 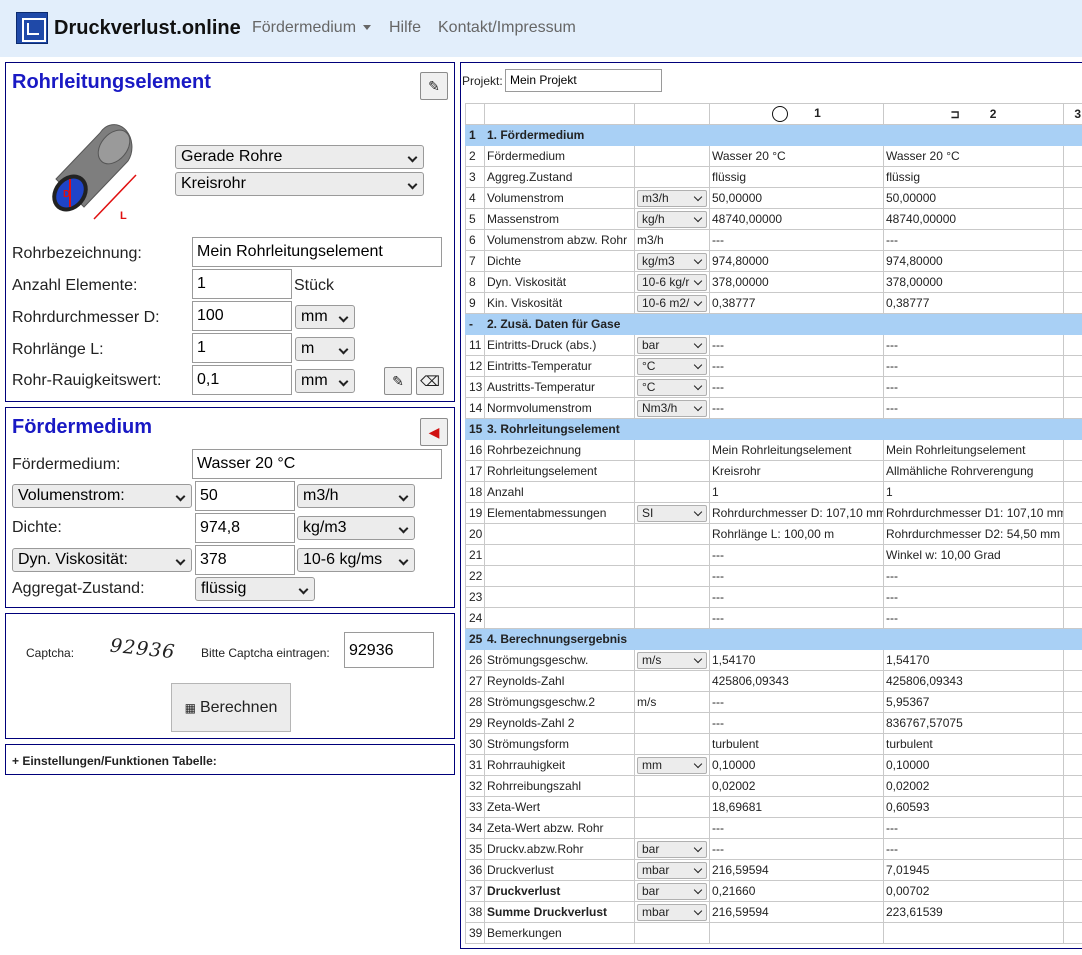 What do you see at coordinates (356, 528) in the screenshot?
I see `density-unit-select: kg/m3` at bounding box center [356, 528].